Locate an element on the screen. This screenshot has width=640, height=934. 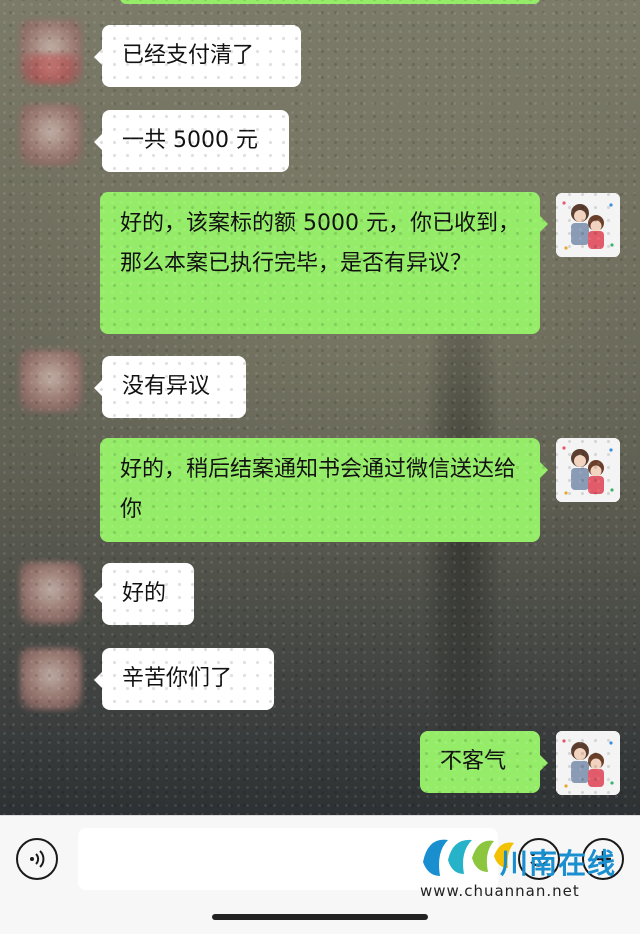
message-bubble-incoming: 好的 is located at coordinates (144, 594).